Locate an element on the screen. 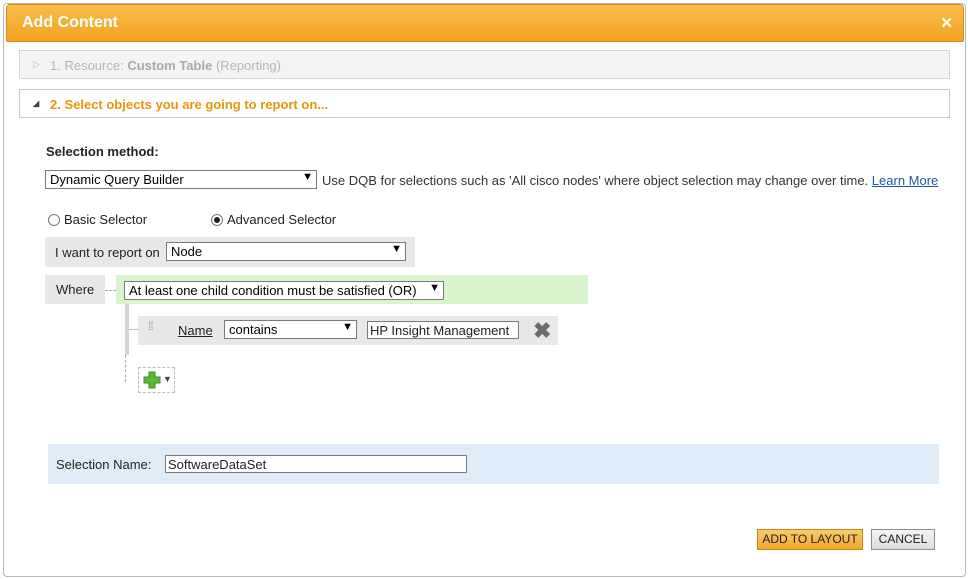 Image resolution: width=968 pixels, height=579 pixels. selection-method-label: Selection method: is located at coordinates (102, 151).